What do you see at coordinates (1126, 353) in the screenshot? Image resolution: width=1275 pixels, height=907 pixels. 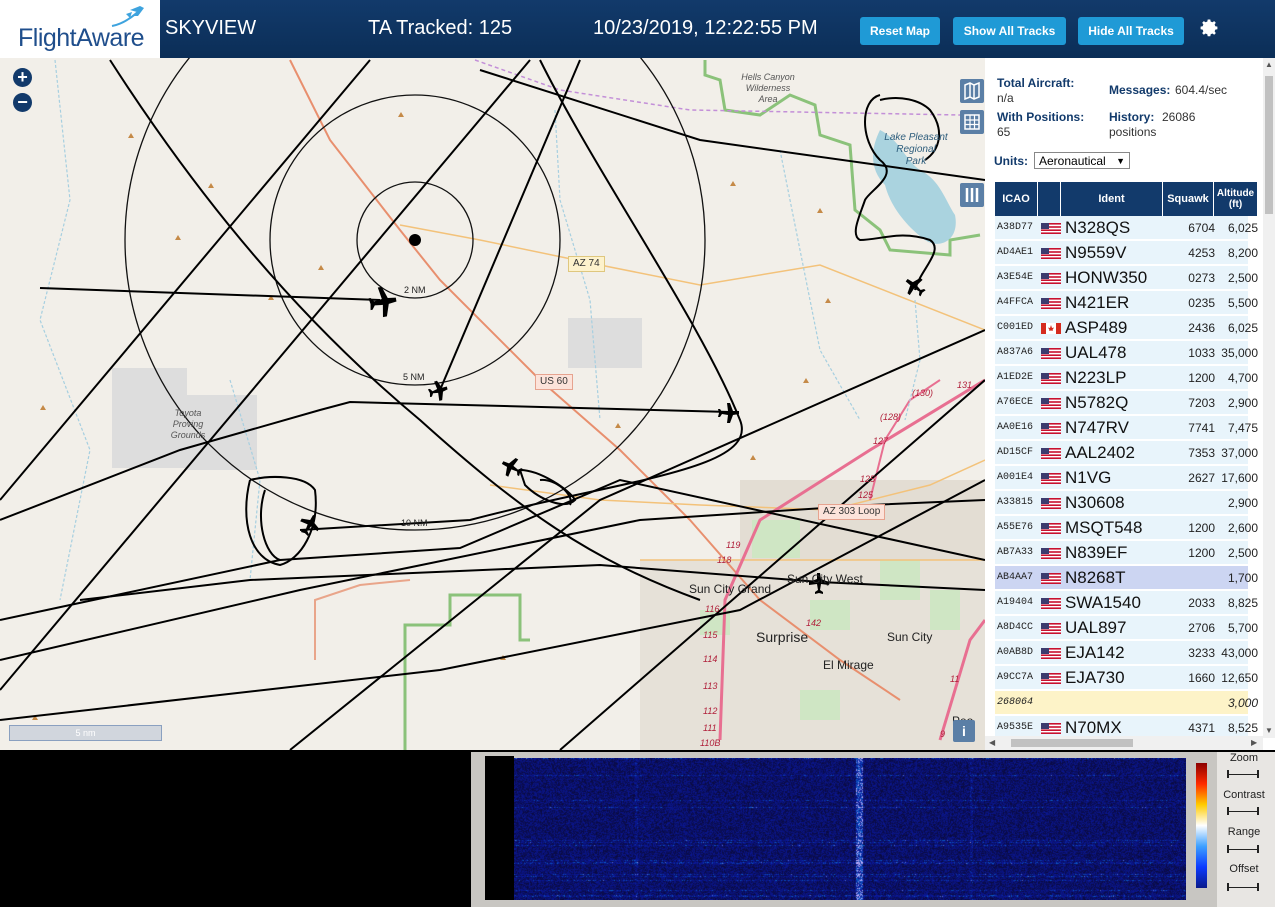 I see `table-row: A837A6 UAL478 1033 35,000` at bounding box center [1126, 353].